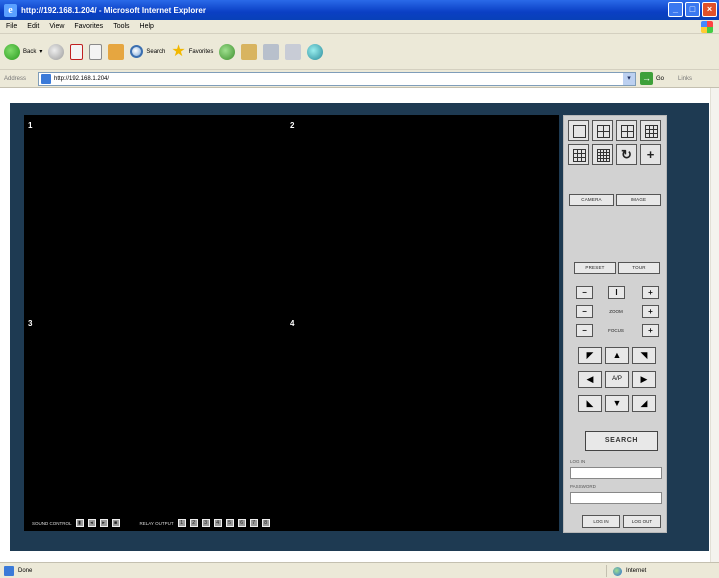 The image size is (719, 578). What do you see at coordinates (292, 323) in the screenshot?
I see `camera-cell-label: 4` at bounding box center [292, 323].